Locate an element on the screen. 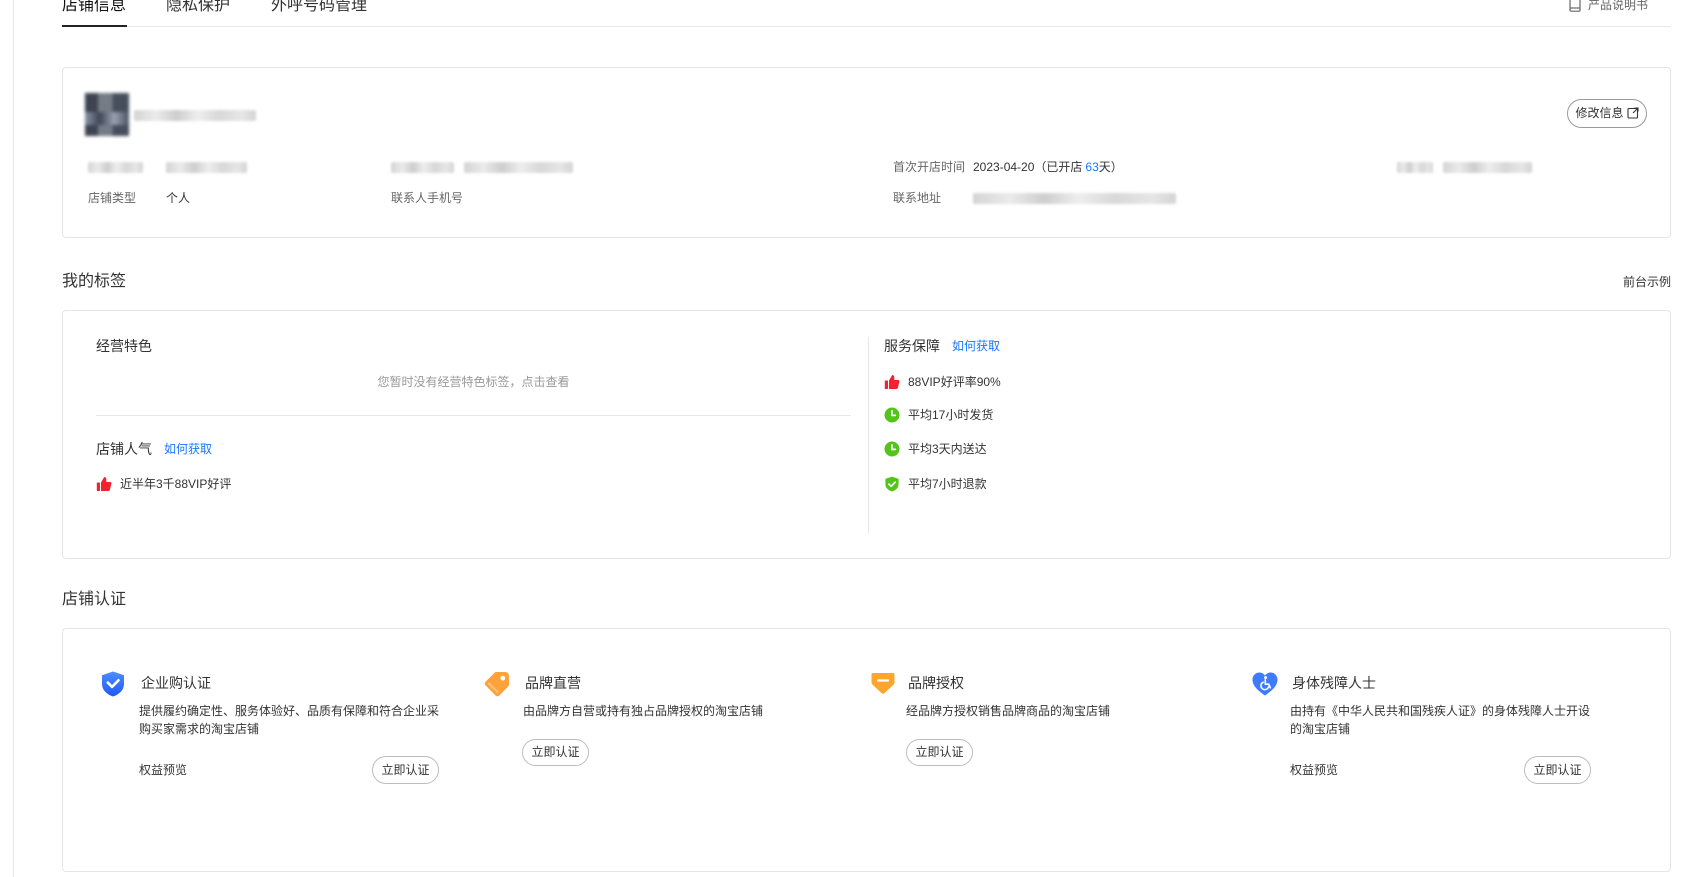 This screenshot has width=1706, height=877. first-open-label: 首次开店时间 is located at coordinates (929, 167).